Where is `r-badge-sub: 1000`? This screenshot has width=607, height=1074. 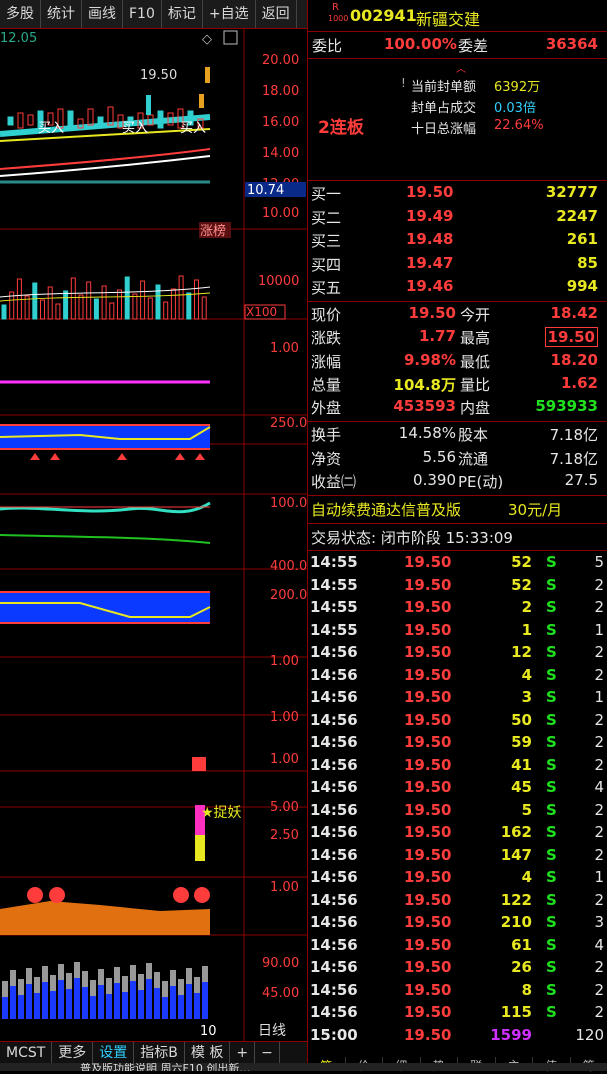
r-badge-sub: 1000 is located at coordinates (338, 18).